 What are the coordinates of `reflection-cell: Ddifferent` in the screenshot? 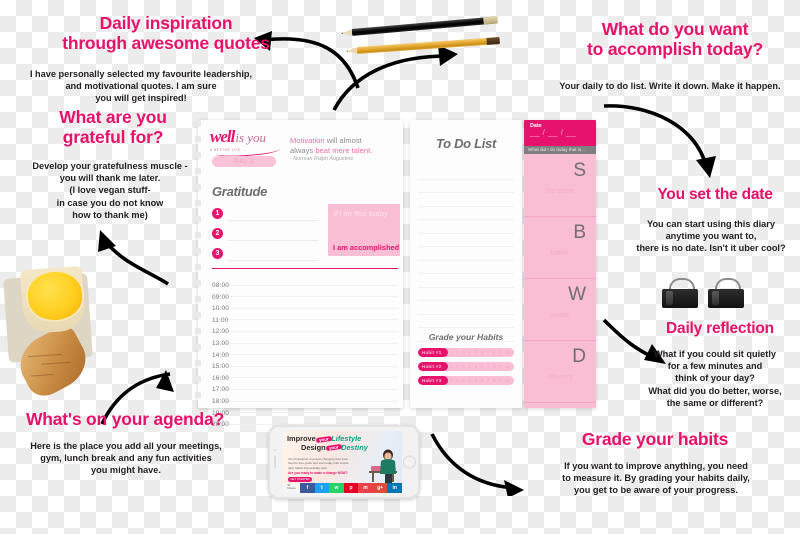 It's located at (560, 372).